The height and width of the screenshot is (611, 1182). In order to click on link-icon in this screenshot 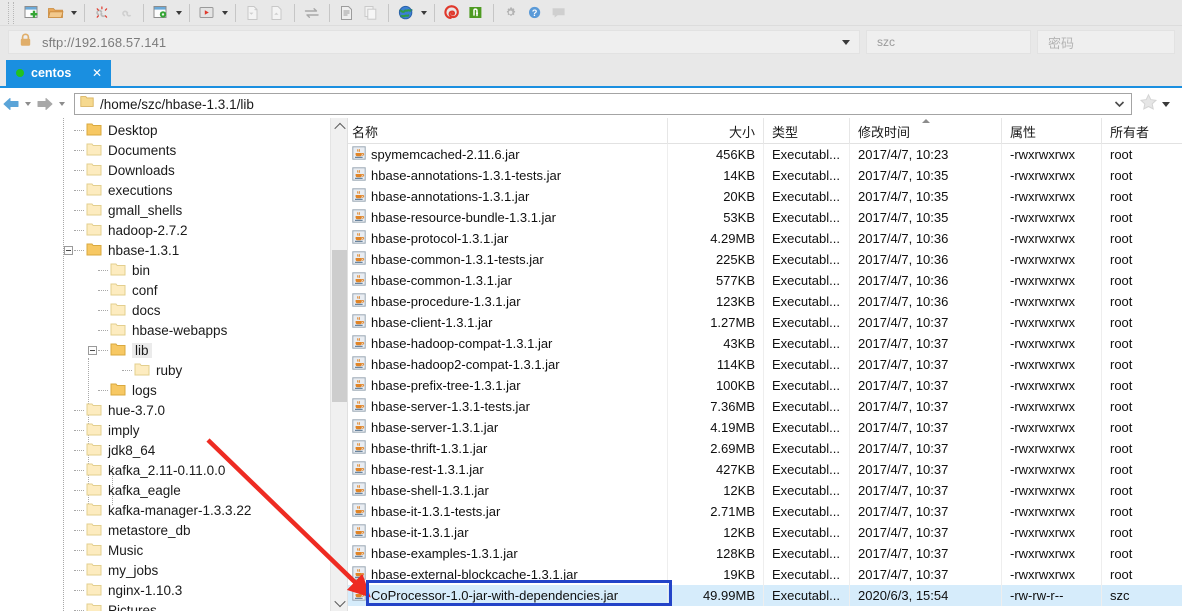, I will do `click(126, 13)`.